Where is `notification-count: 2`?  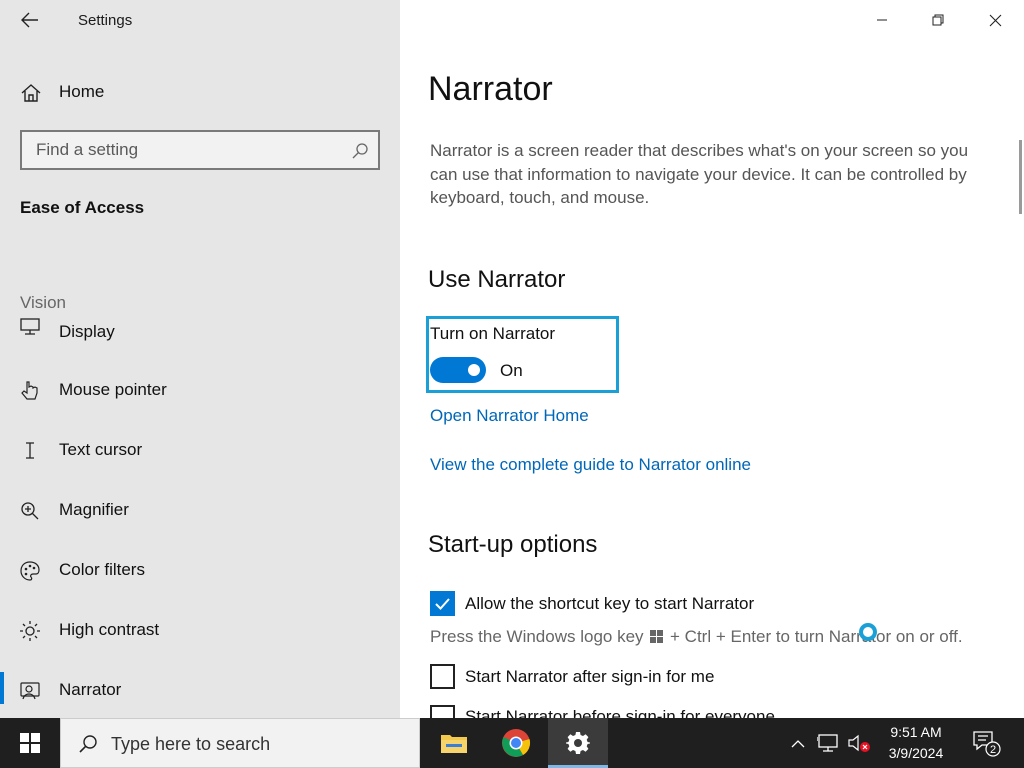
notification-count: 2 is located at coordinates (993, 750).